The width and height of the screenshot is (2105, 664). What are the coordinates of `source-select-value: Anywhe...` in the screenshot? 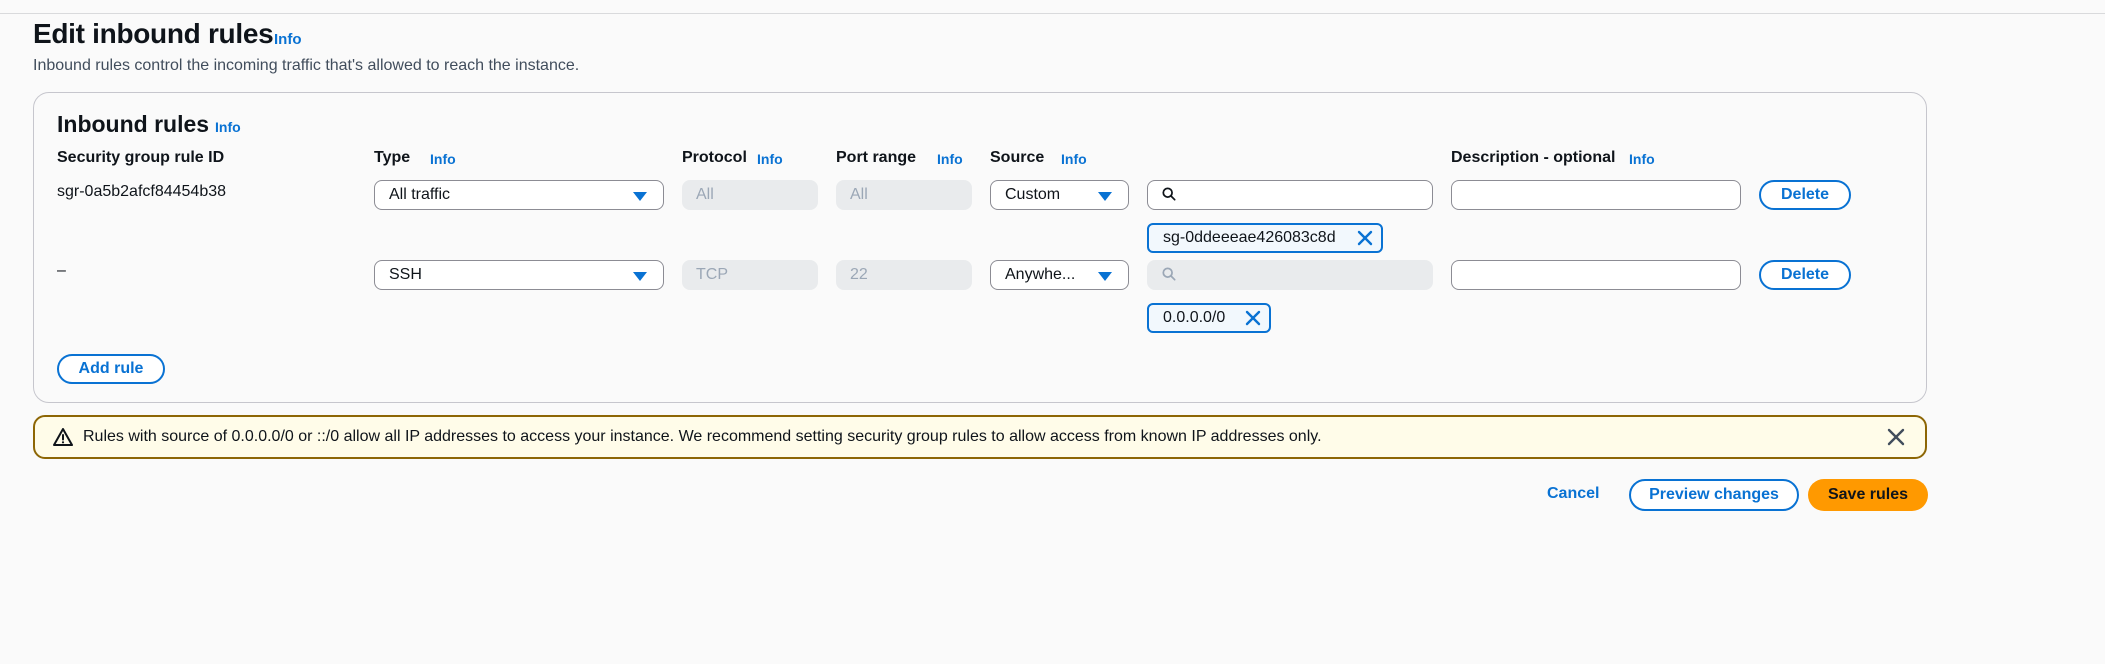 It's located at (1040, 274).